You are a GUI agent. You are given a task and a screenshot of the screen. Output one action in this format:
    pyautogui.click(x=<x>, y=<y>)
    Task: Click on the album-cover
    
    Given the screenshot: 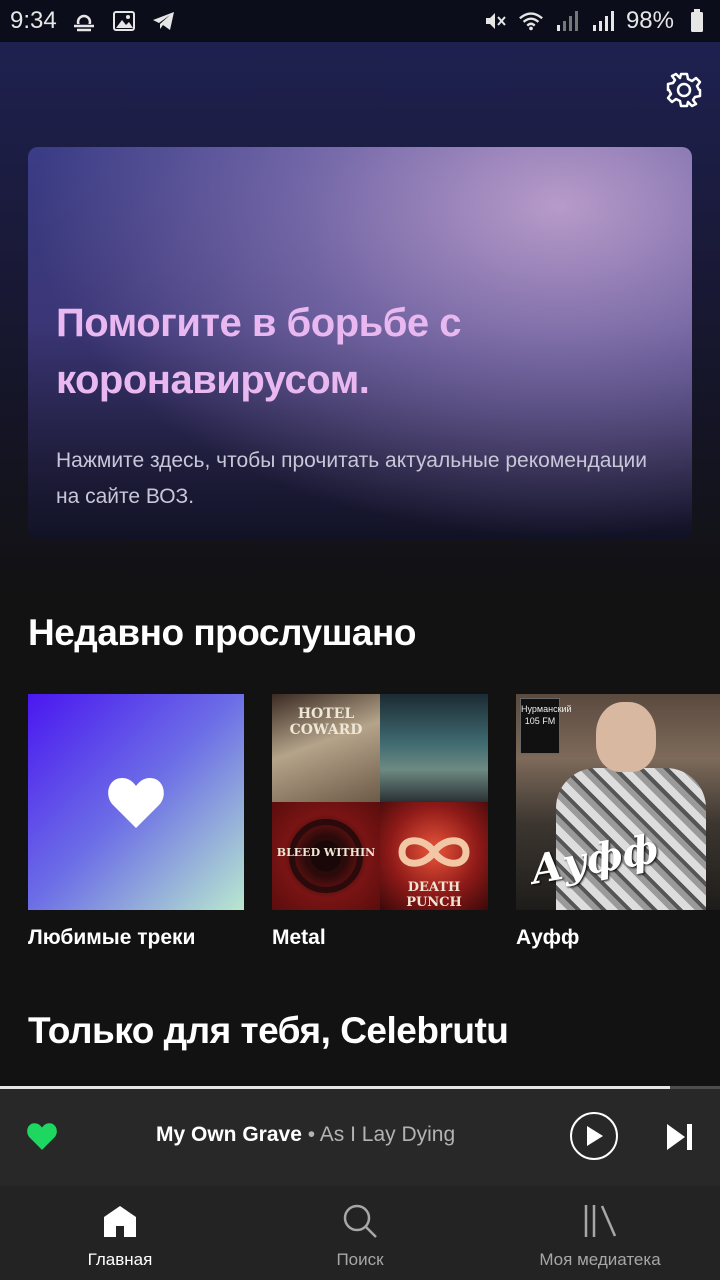 What is the action you would take?
    pyautogui.click(x=434, y=748)
    